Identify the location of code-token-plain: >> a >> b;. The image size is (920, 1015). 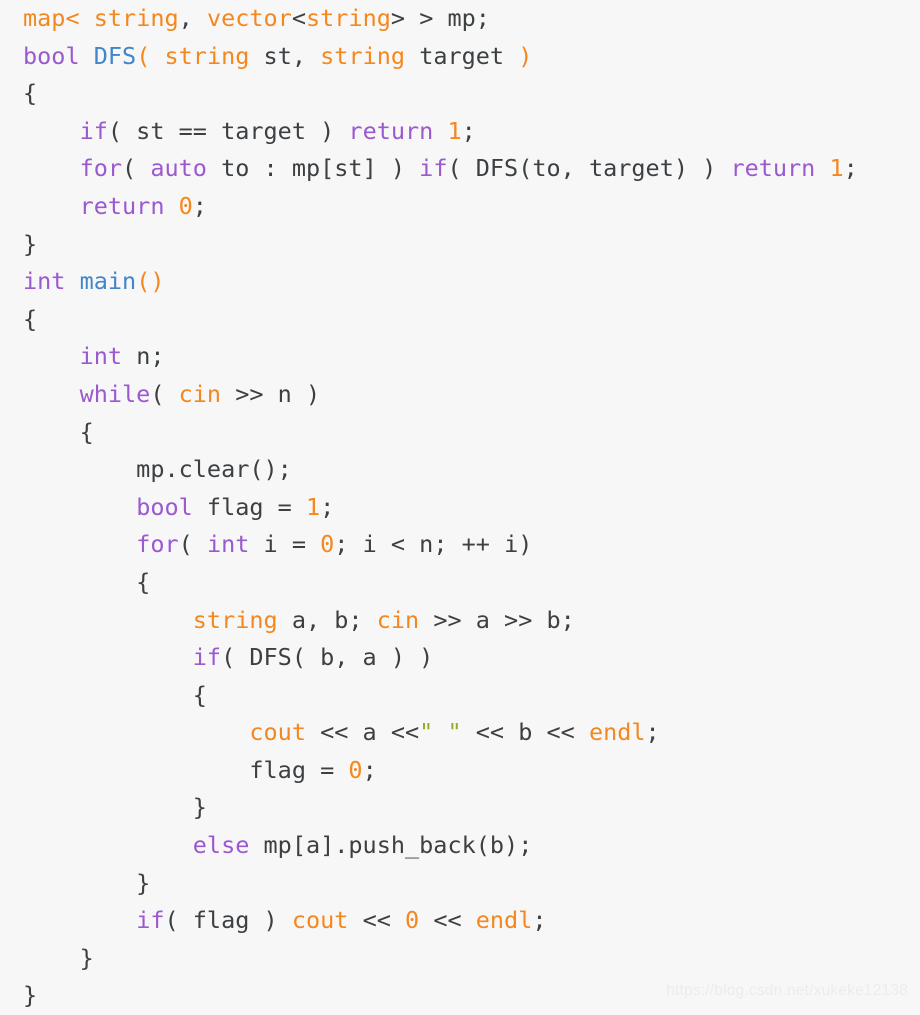
(497, 619).